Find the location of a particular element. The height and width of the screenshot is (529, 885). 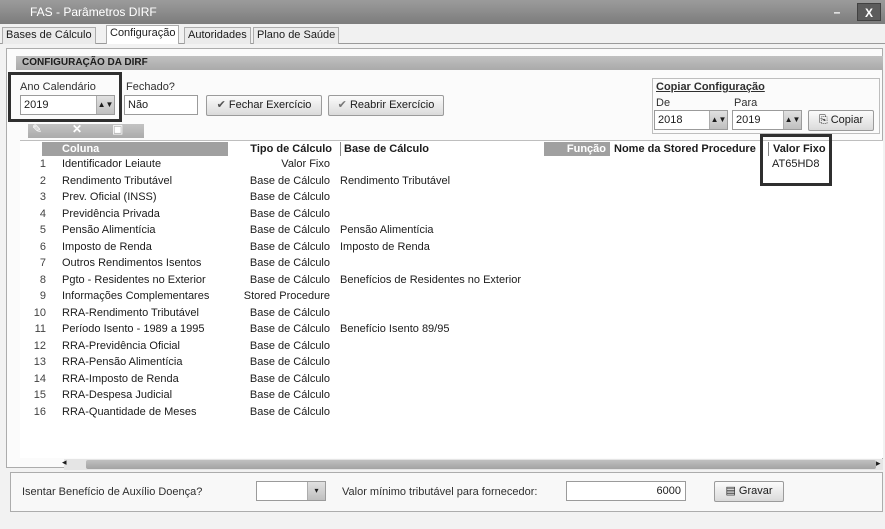

scrollbar-thumb is located at coordinates (481, 464).